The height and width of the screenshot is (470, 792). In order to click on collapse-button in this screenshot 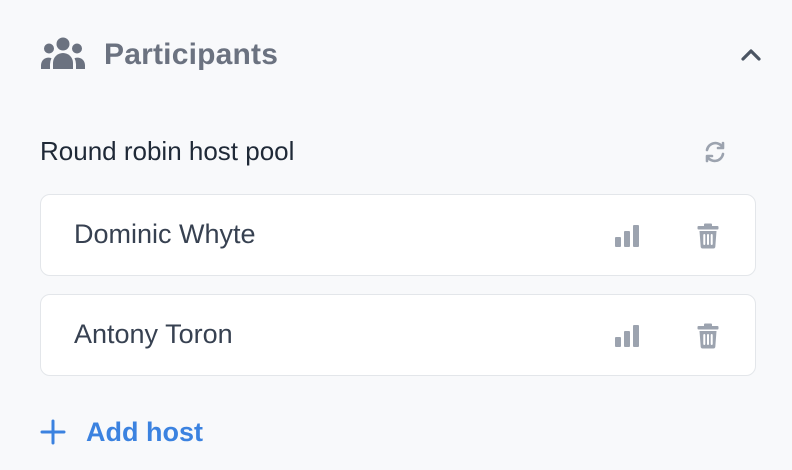, I will do `click(751, 55)`.